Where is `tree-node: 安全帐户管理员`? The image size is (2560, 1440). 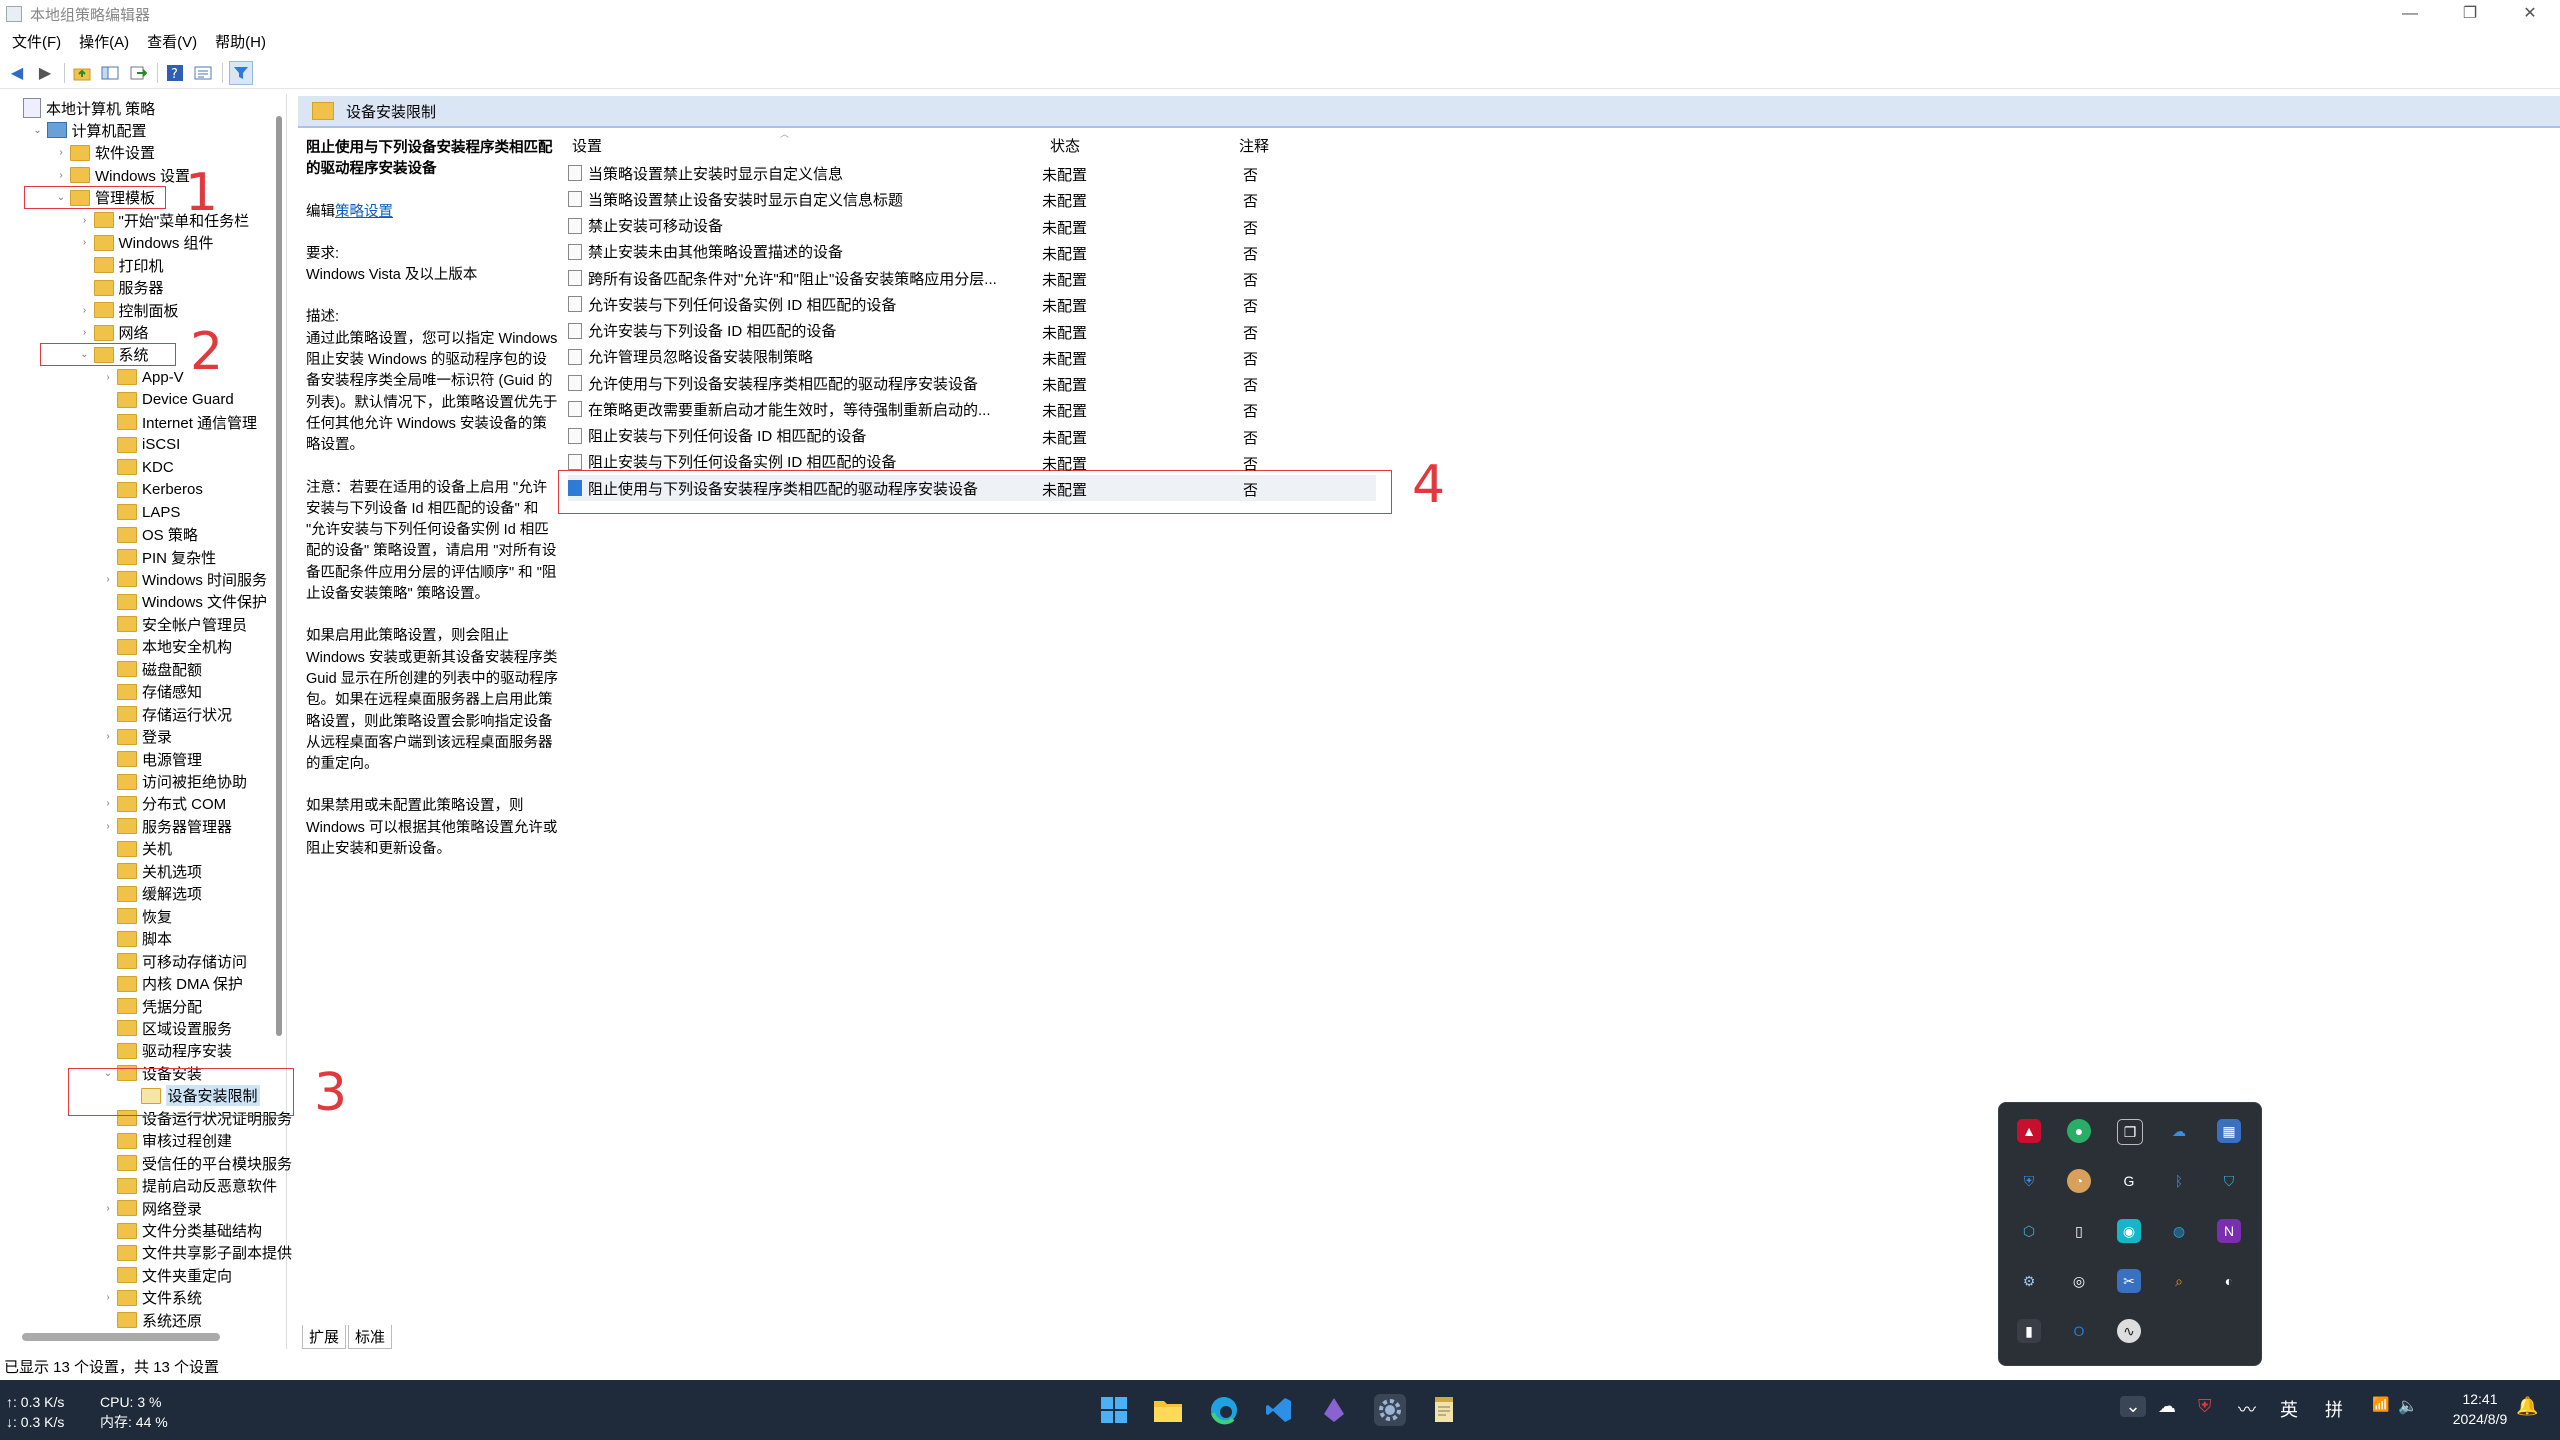 tree-node: 安全帐户管理员 is located at coordinates (174, 624).